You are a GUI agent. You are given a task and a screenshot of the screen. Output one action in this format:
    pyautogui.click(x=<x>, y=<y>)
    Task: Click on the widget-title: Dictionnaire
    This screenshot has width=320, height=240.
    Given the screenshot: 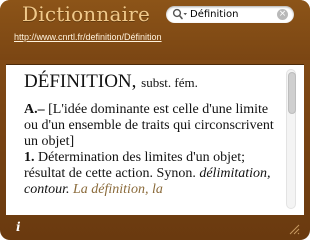 What is the action you would take?
    pyautogui.click(x=86, y=14)
    